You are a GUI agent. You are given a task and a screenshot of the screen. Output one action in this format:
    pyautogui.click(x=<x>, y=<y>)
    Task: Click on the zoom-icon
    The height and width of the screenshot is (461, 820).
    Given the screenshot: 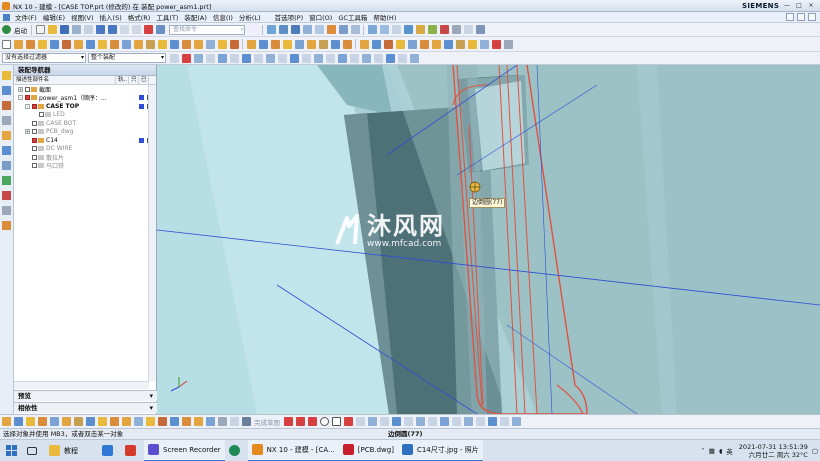 What is the action you would take?
    pyautogui.click(x=307, y=29)
    